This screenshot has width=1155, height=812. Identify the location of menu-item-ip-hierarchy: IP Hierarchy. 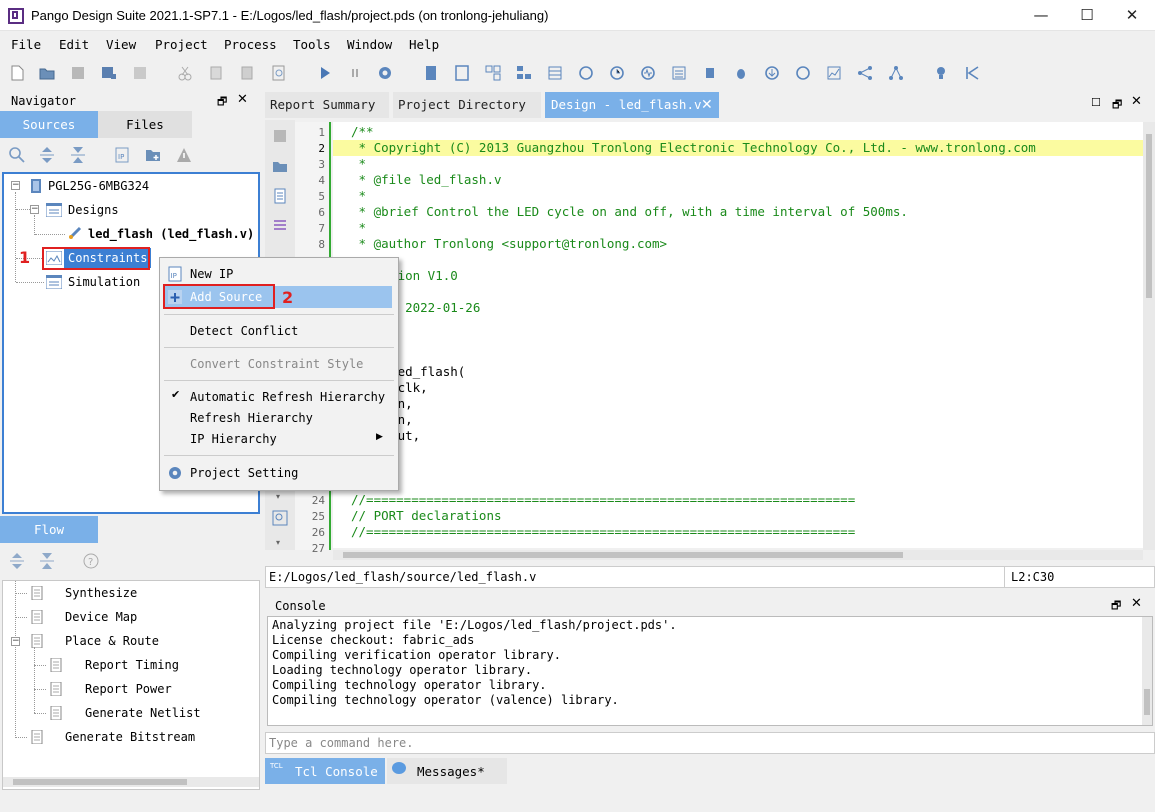
(233, 439).